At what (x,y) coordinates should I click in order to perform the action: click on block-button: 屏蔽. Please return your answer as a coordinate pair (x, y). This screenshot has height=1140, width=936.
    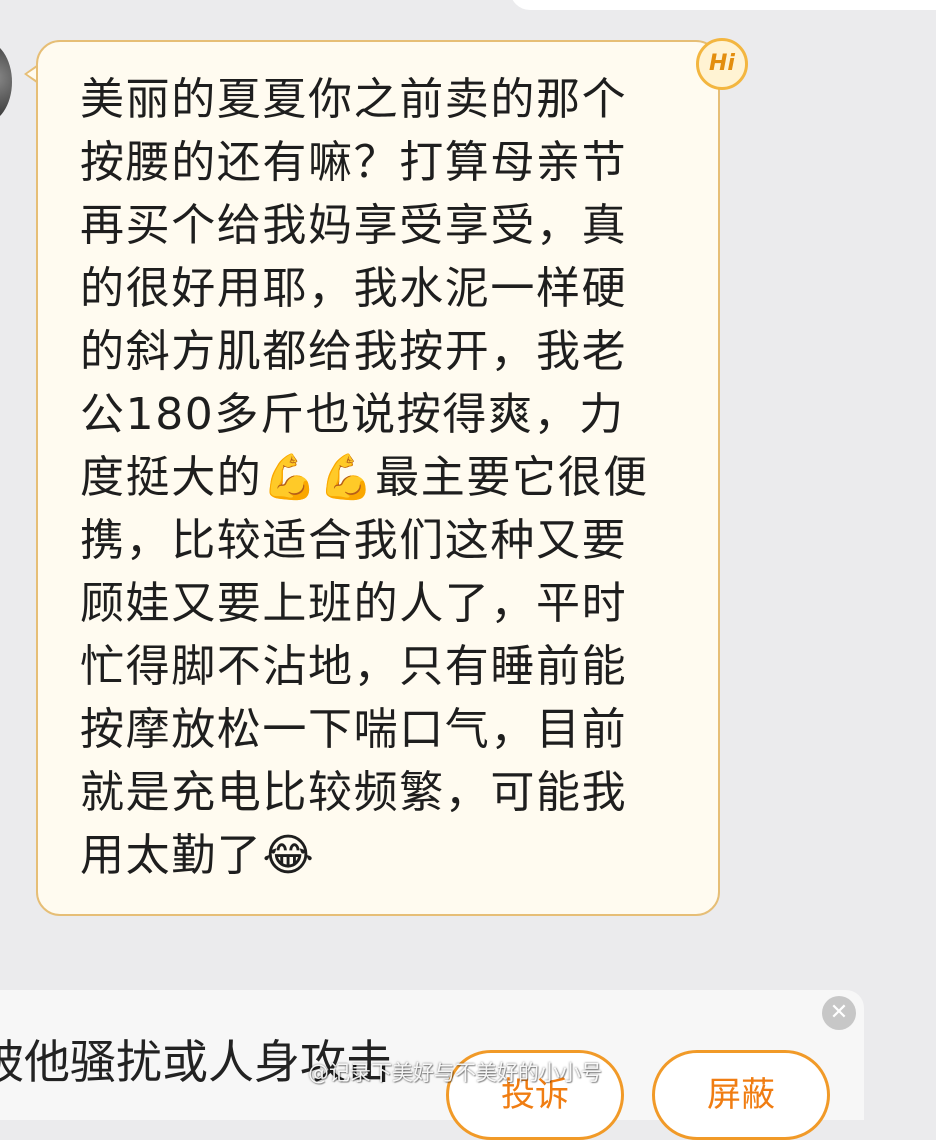
    Looking at the image, I should click on (741, 1095).